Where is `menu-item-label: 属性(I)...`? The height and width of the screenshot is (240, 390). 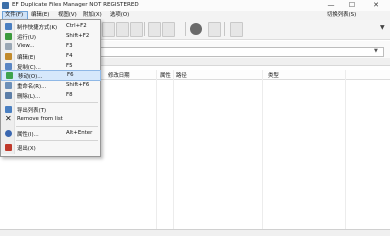
menu-item-label: 属性(I)... is located at coordinates (28, 135).